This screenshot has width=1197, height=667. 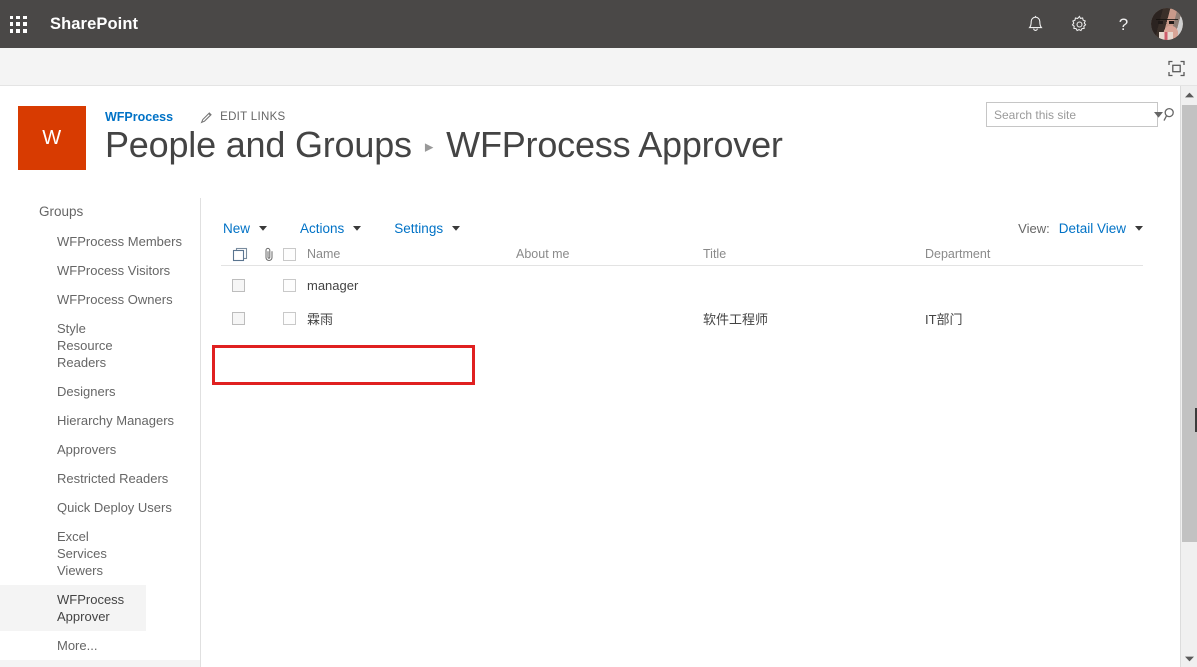 I want to click on paperclip-icon, so click(x=269, y=254).